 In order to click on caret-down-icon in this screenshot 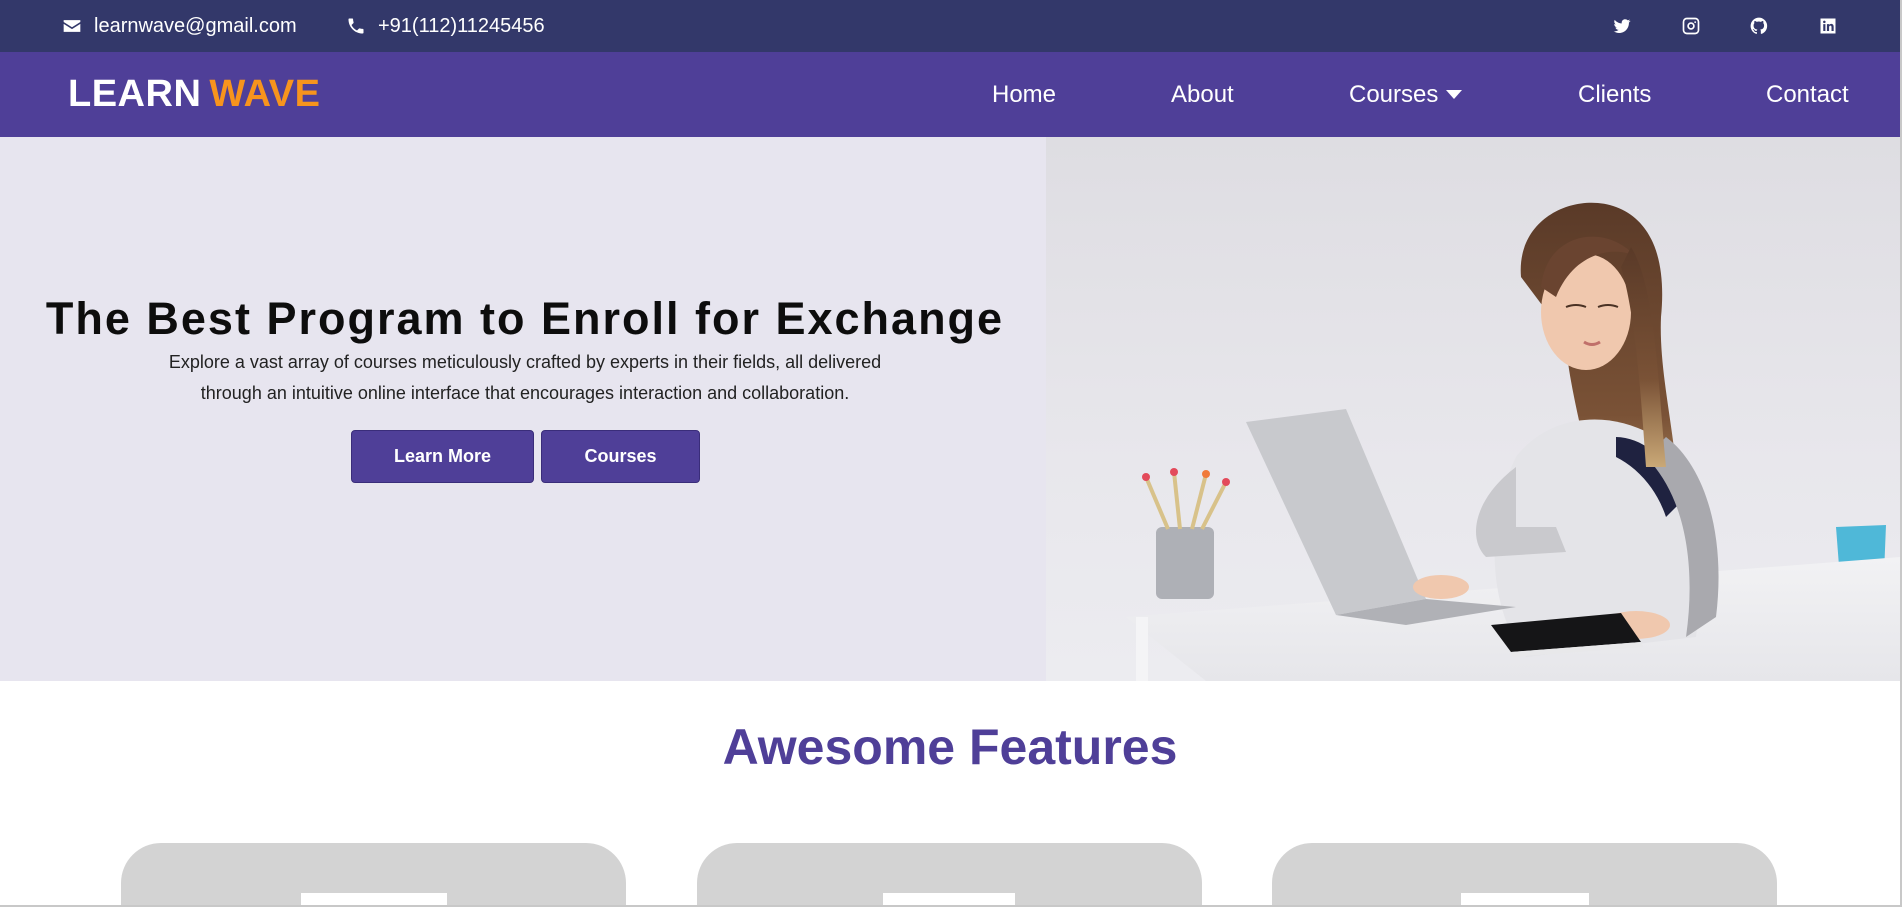, I will do `click(1454, 94)`.